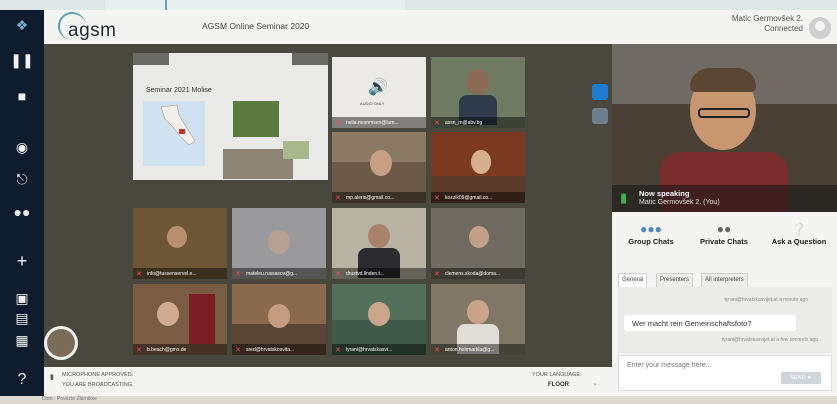 The height and width of the screenshot is (404, 837). I want to click on participant-tile: ✕ b.beach@gmx.de, so click(180, 319).